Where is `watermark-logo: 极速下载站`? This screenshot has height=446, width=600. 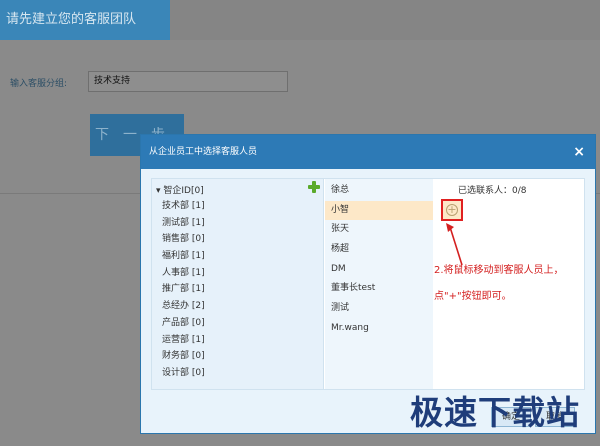
watermark-logo: 极速下载站 is located at coordinates (495, 412).